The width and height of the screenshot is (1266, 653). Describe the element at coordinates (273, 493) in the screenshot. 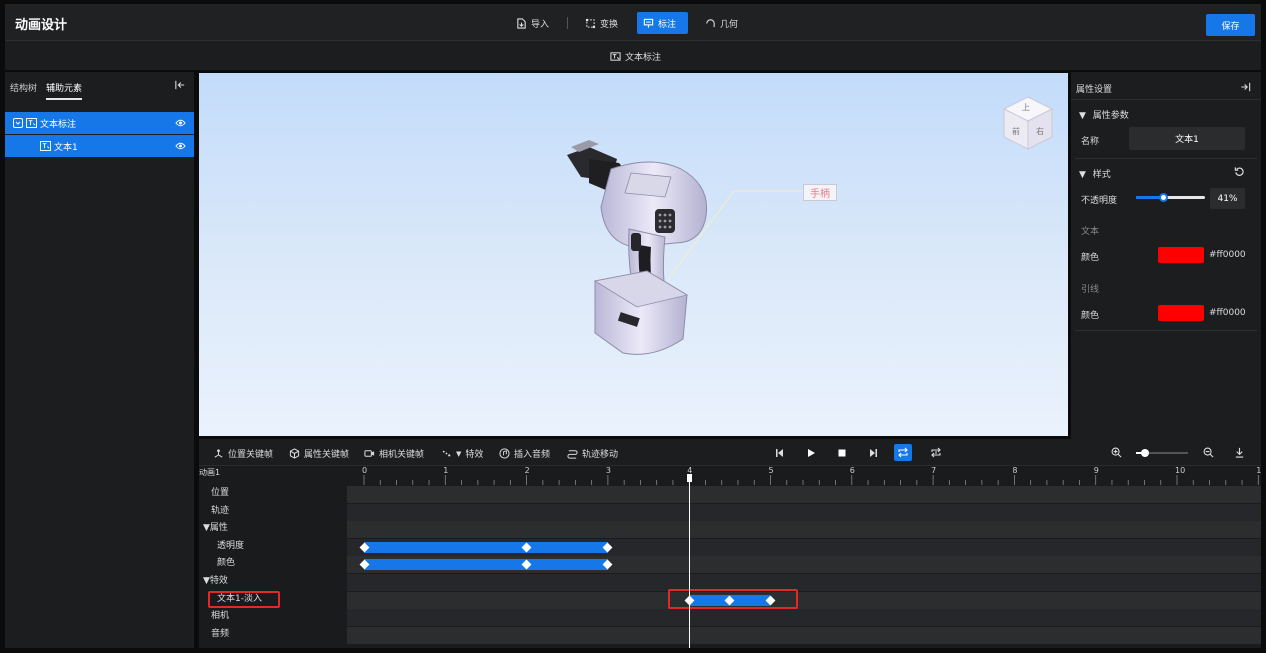

I see `track-label: 位置` at that location.